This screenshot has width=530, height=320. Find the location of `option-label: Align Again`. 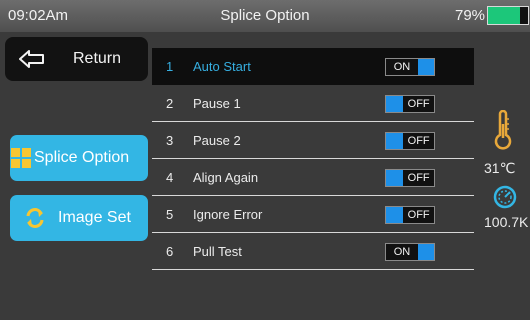

option-label: Align Again is located at coordinates (226, 177).